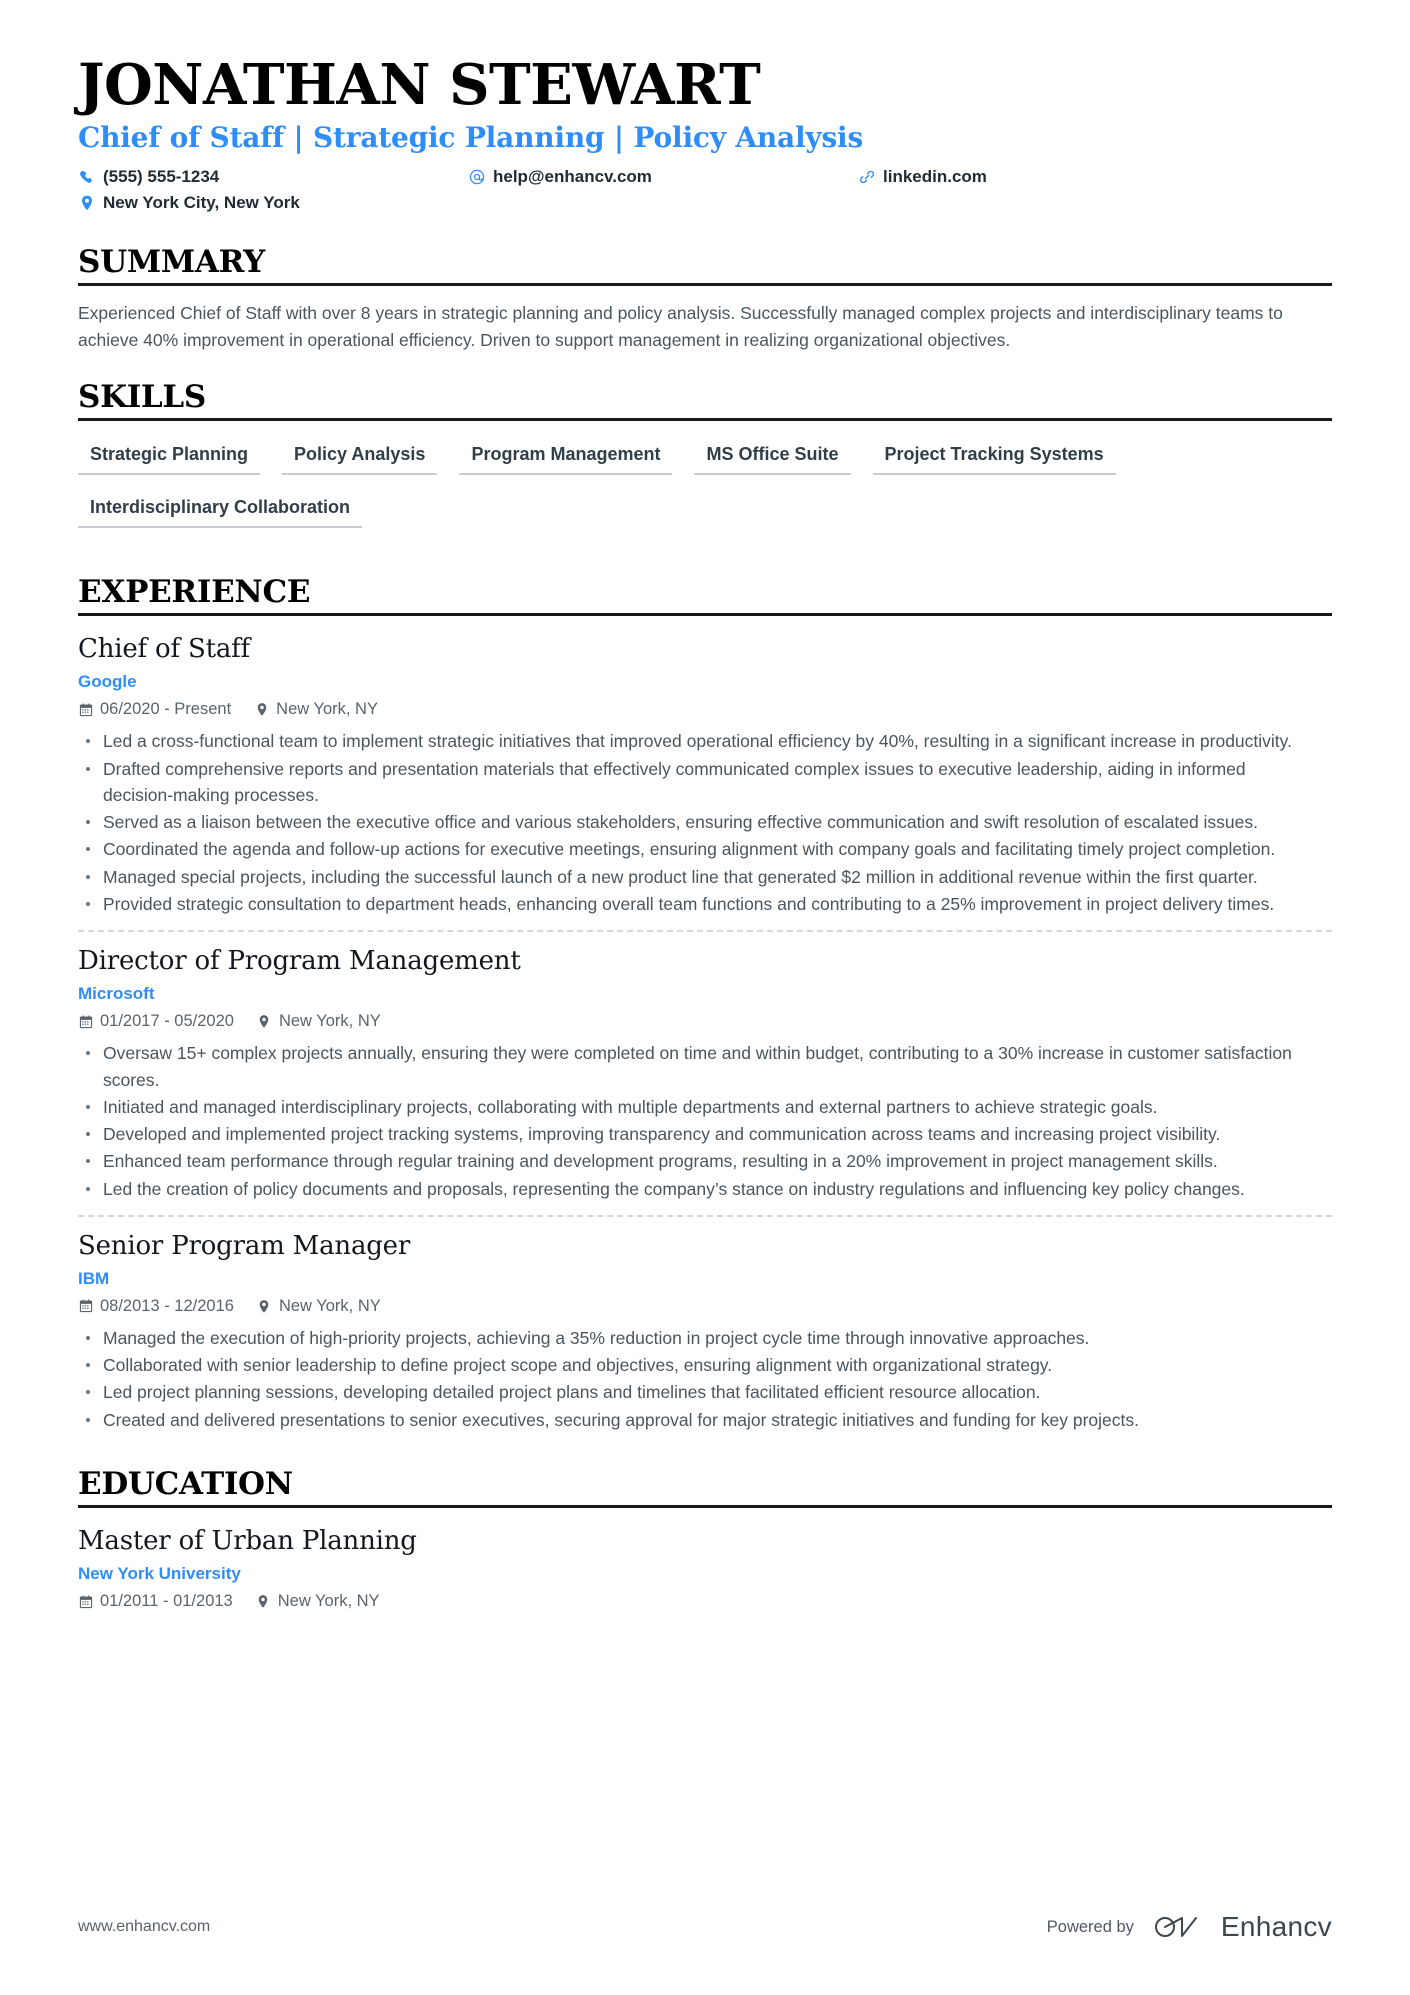  What do you see at coordinates (705, 709) in the screenshot?
I see `job-meta: 06/2020 - Present New York, NY` at bounding box center [705, 709].